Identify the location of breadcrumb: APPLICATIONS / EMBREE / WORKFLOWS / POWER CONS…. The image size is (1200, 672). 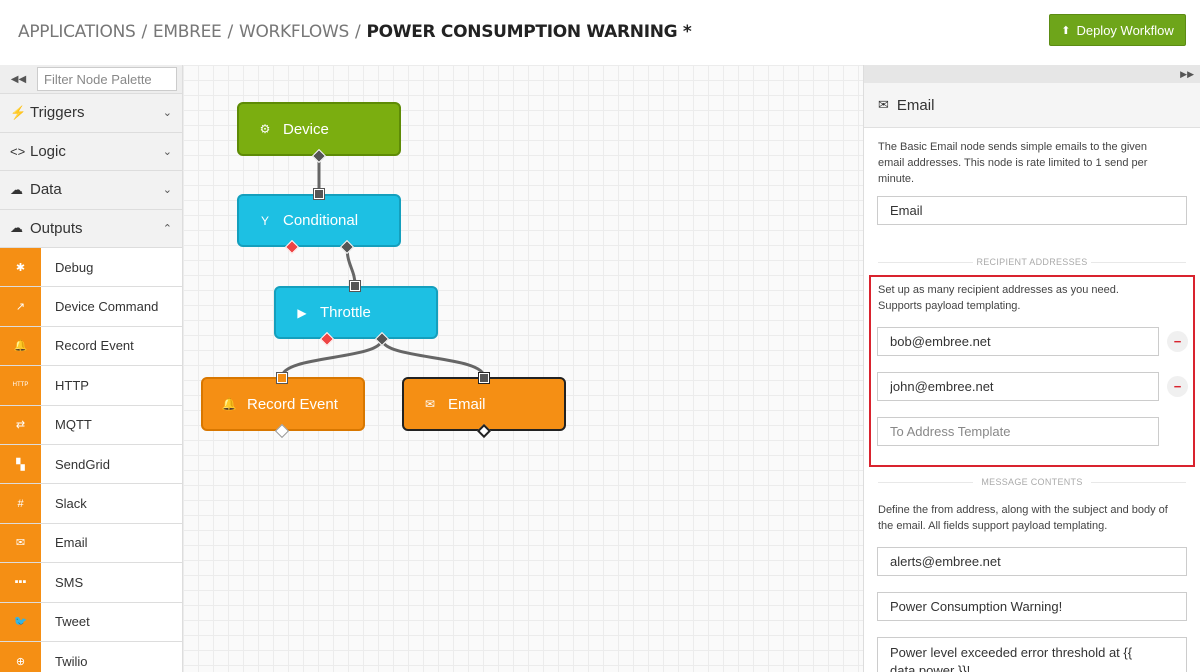
(355, 32).